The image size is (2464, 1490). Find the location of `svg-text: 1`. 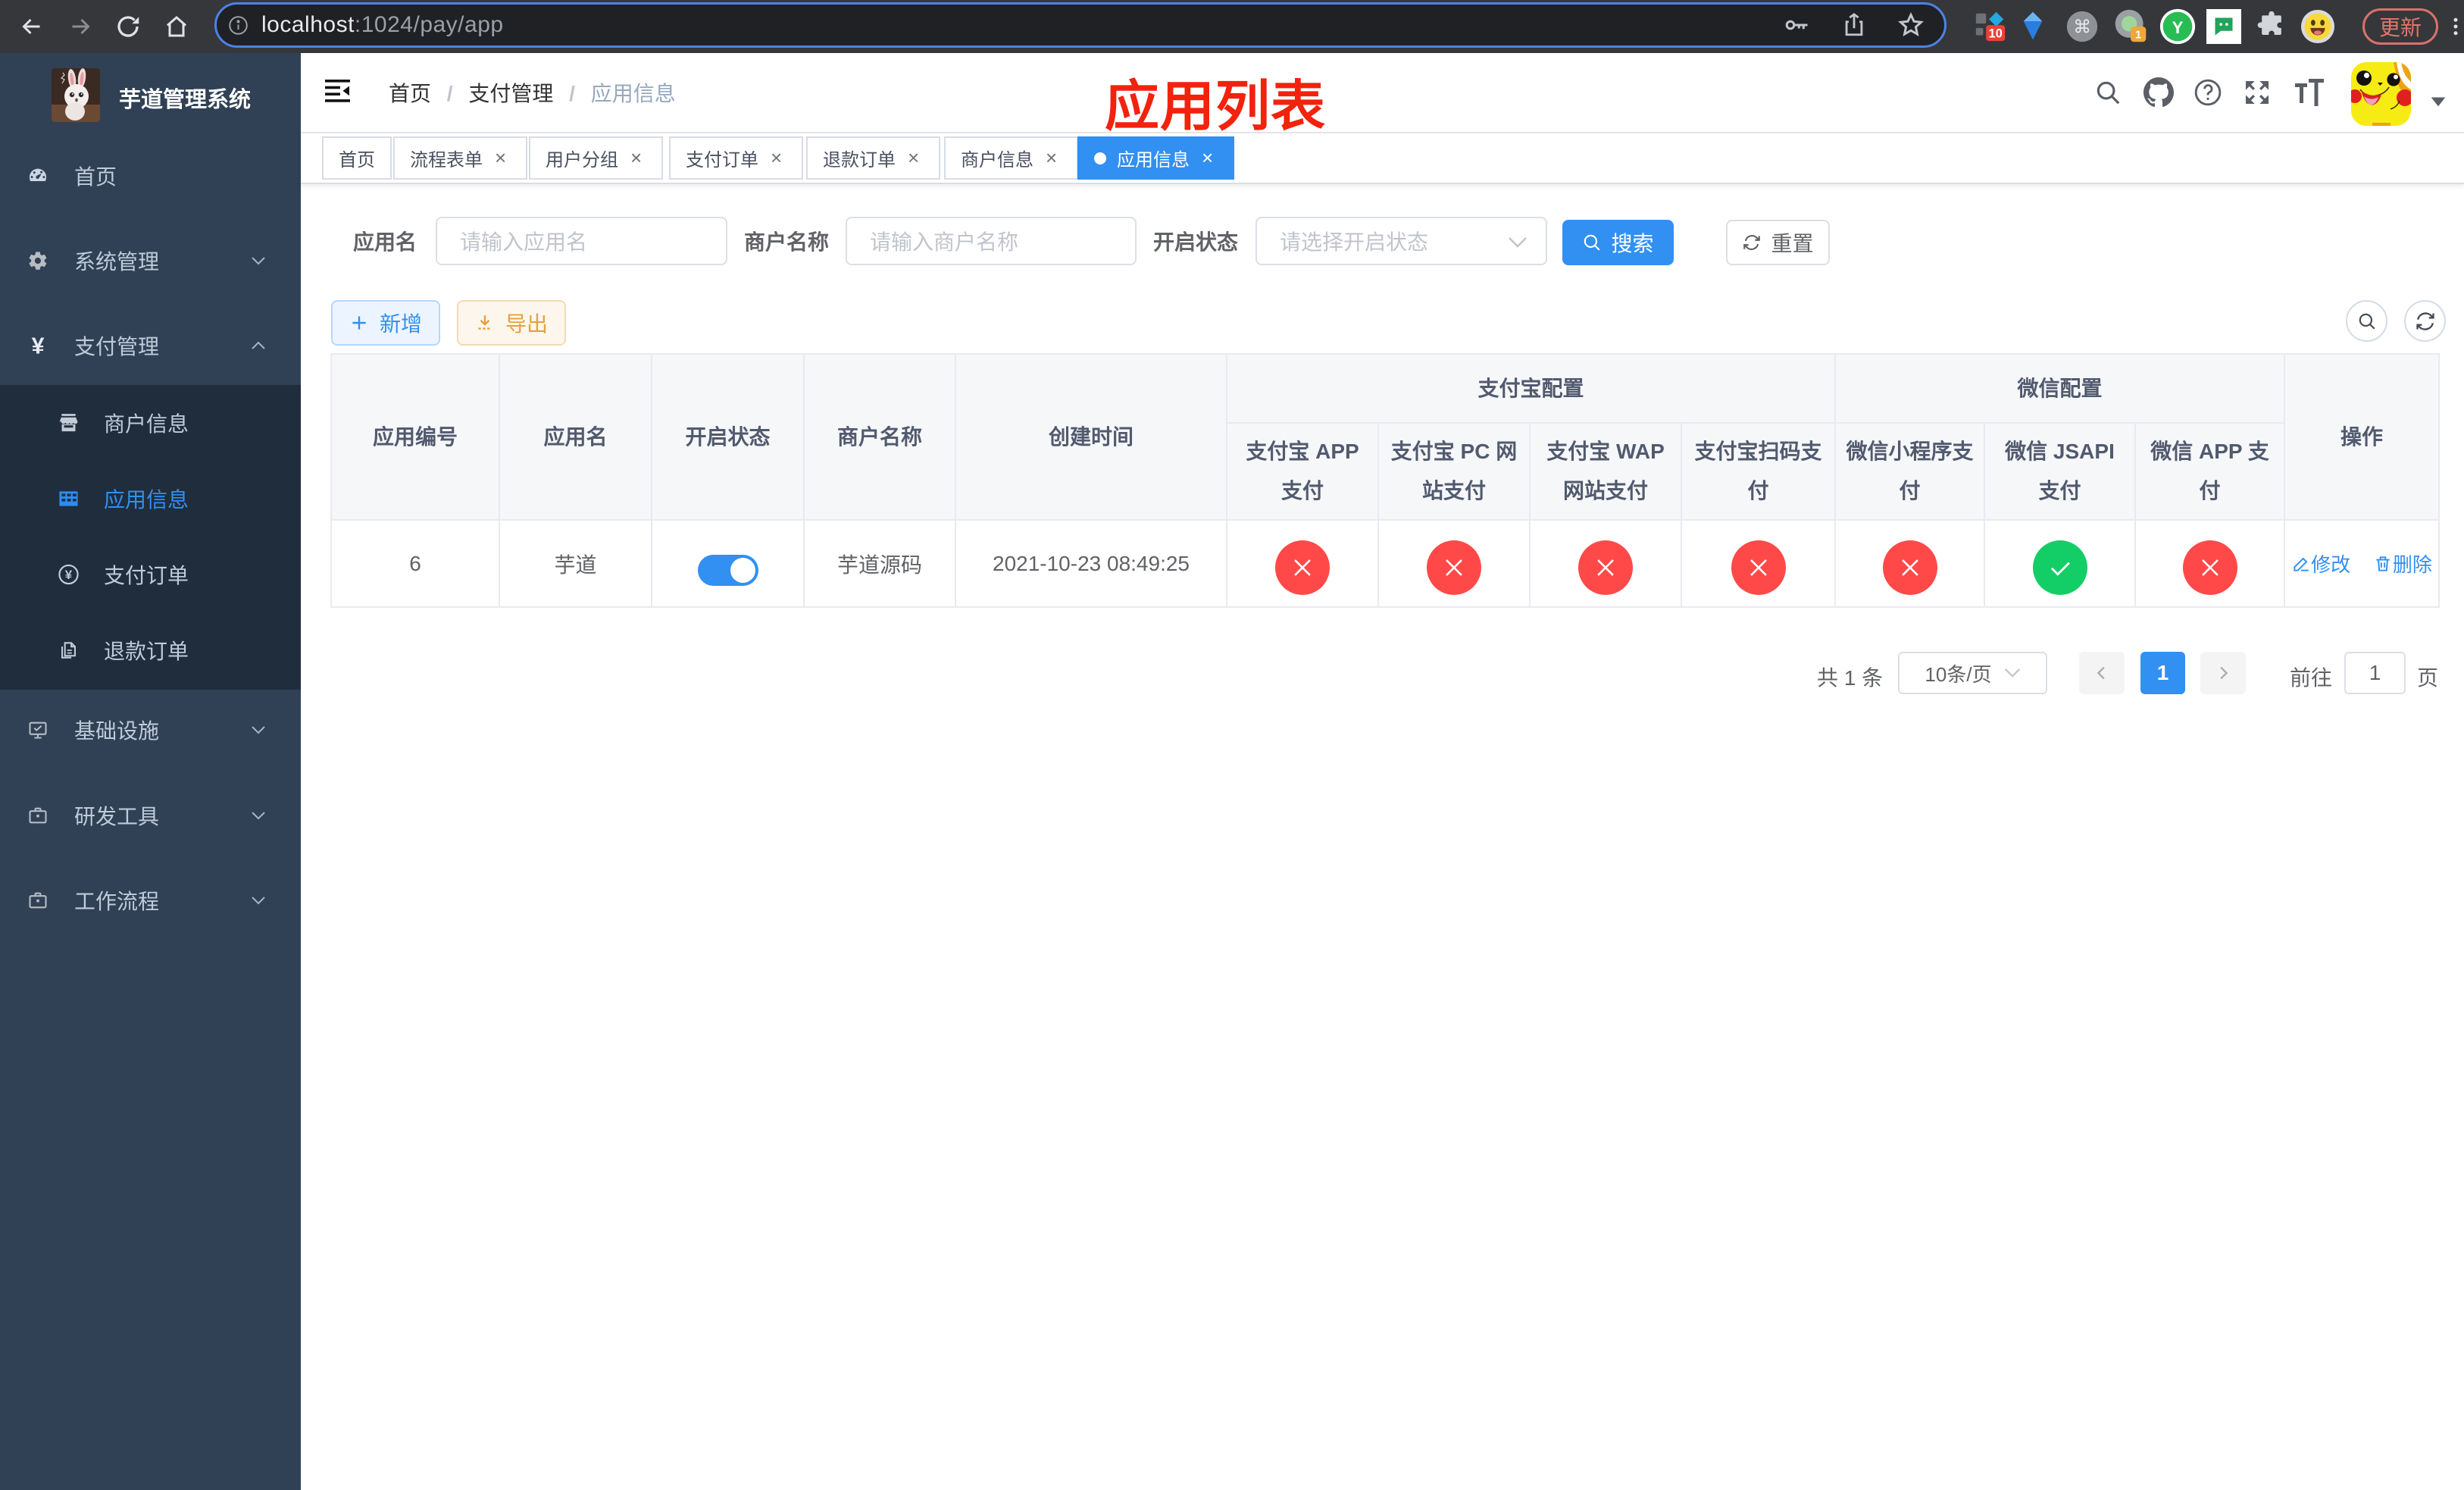

svg-text: 1 is located at coordinates (2138, 36).